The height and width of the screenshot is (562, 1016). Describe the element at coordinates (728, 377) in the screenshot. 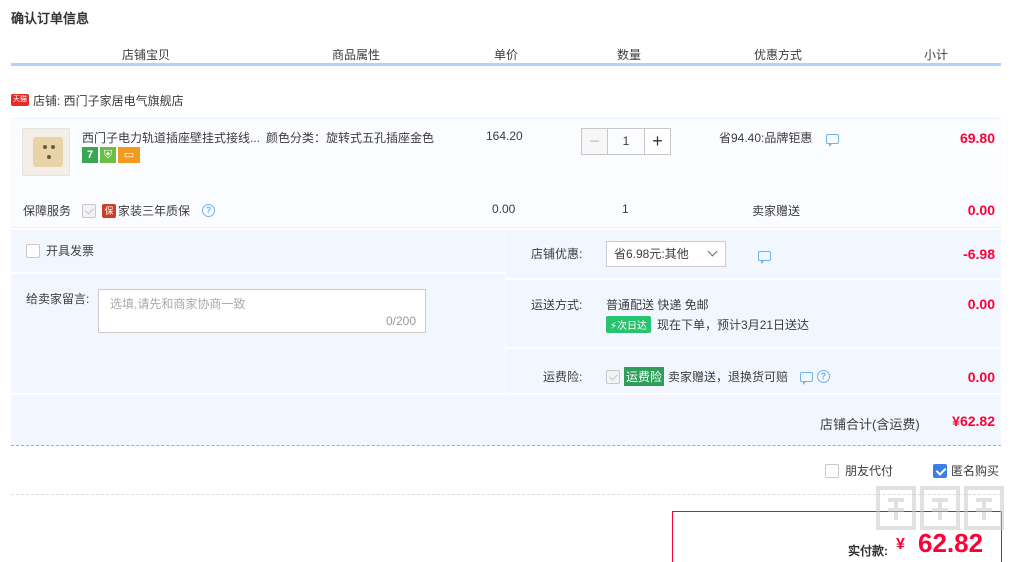

I see `insurance-text: 卖家赠送，退换货可赔` at that location.